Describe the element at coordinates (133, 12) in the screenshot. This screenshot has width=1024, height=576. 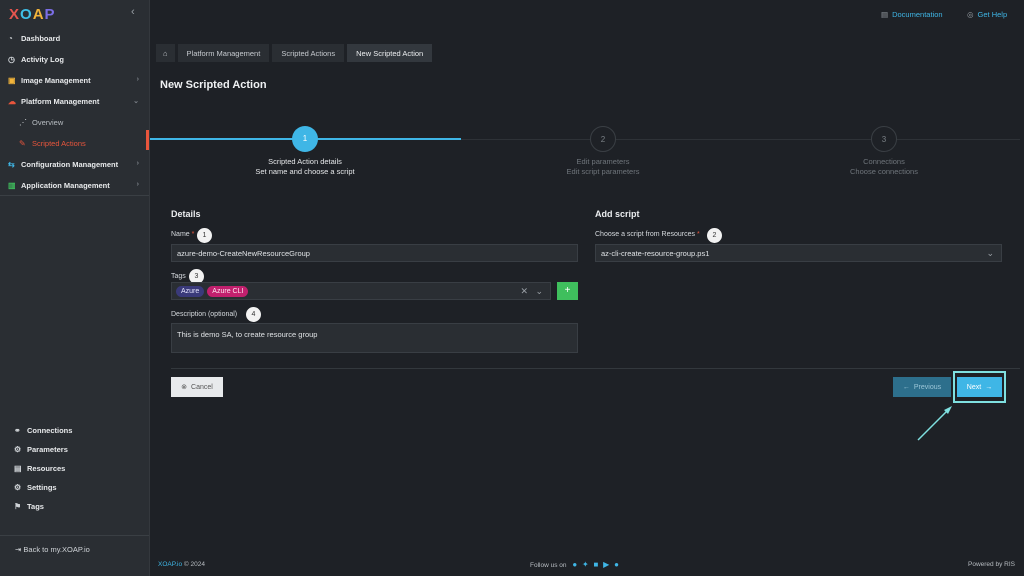
I see `collapse-sidebar-icon: ‹` at that location.